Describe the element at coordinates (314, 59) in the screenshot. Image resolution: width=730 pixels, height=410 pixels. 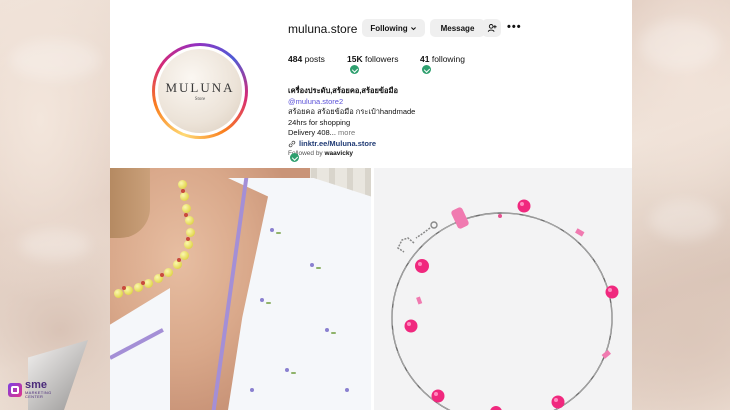
I see `stat-posts-label: posts` at that location.